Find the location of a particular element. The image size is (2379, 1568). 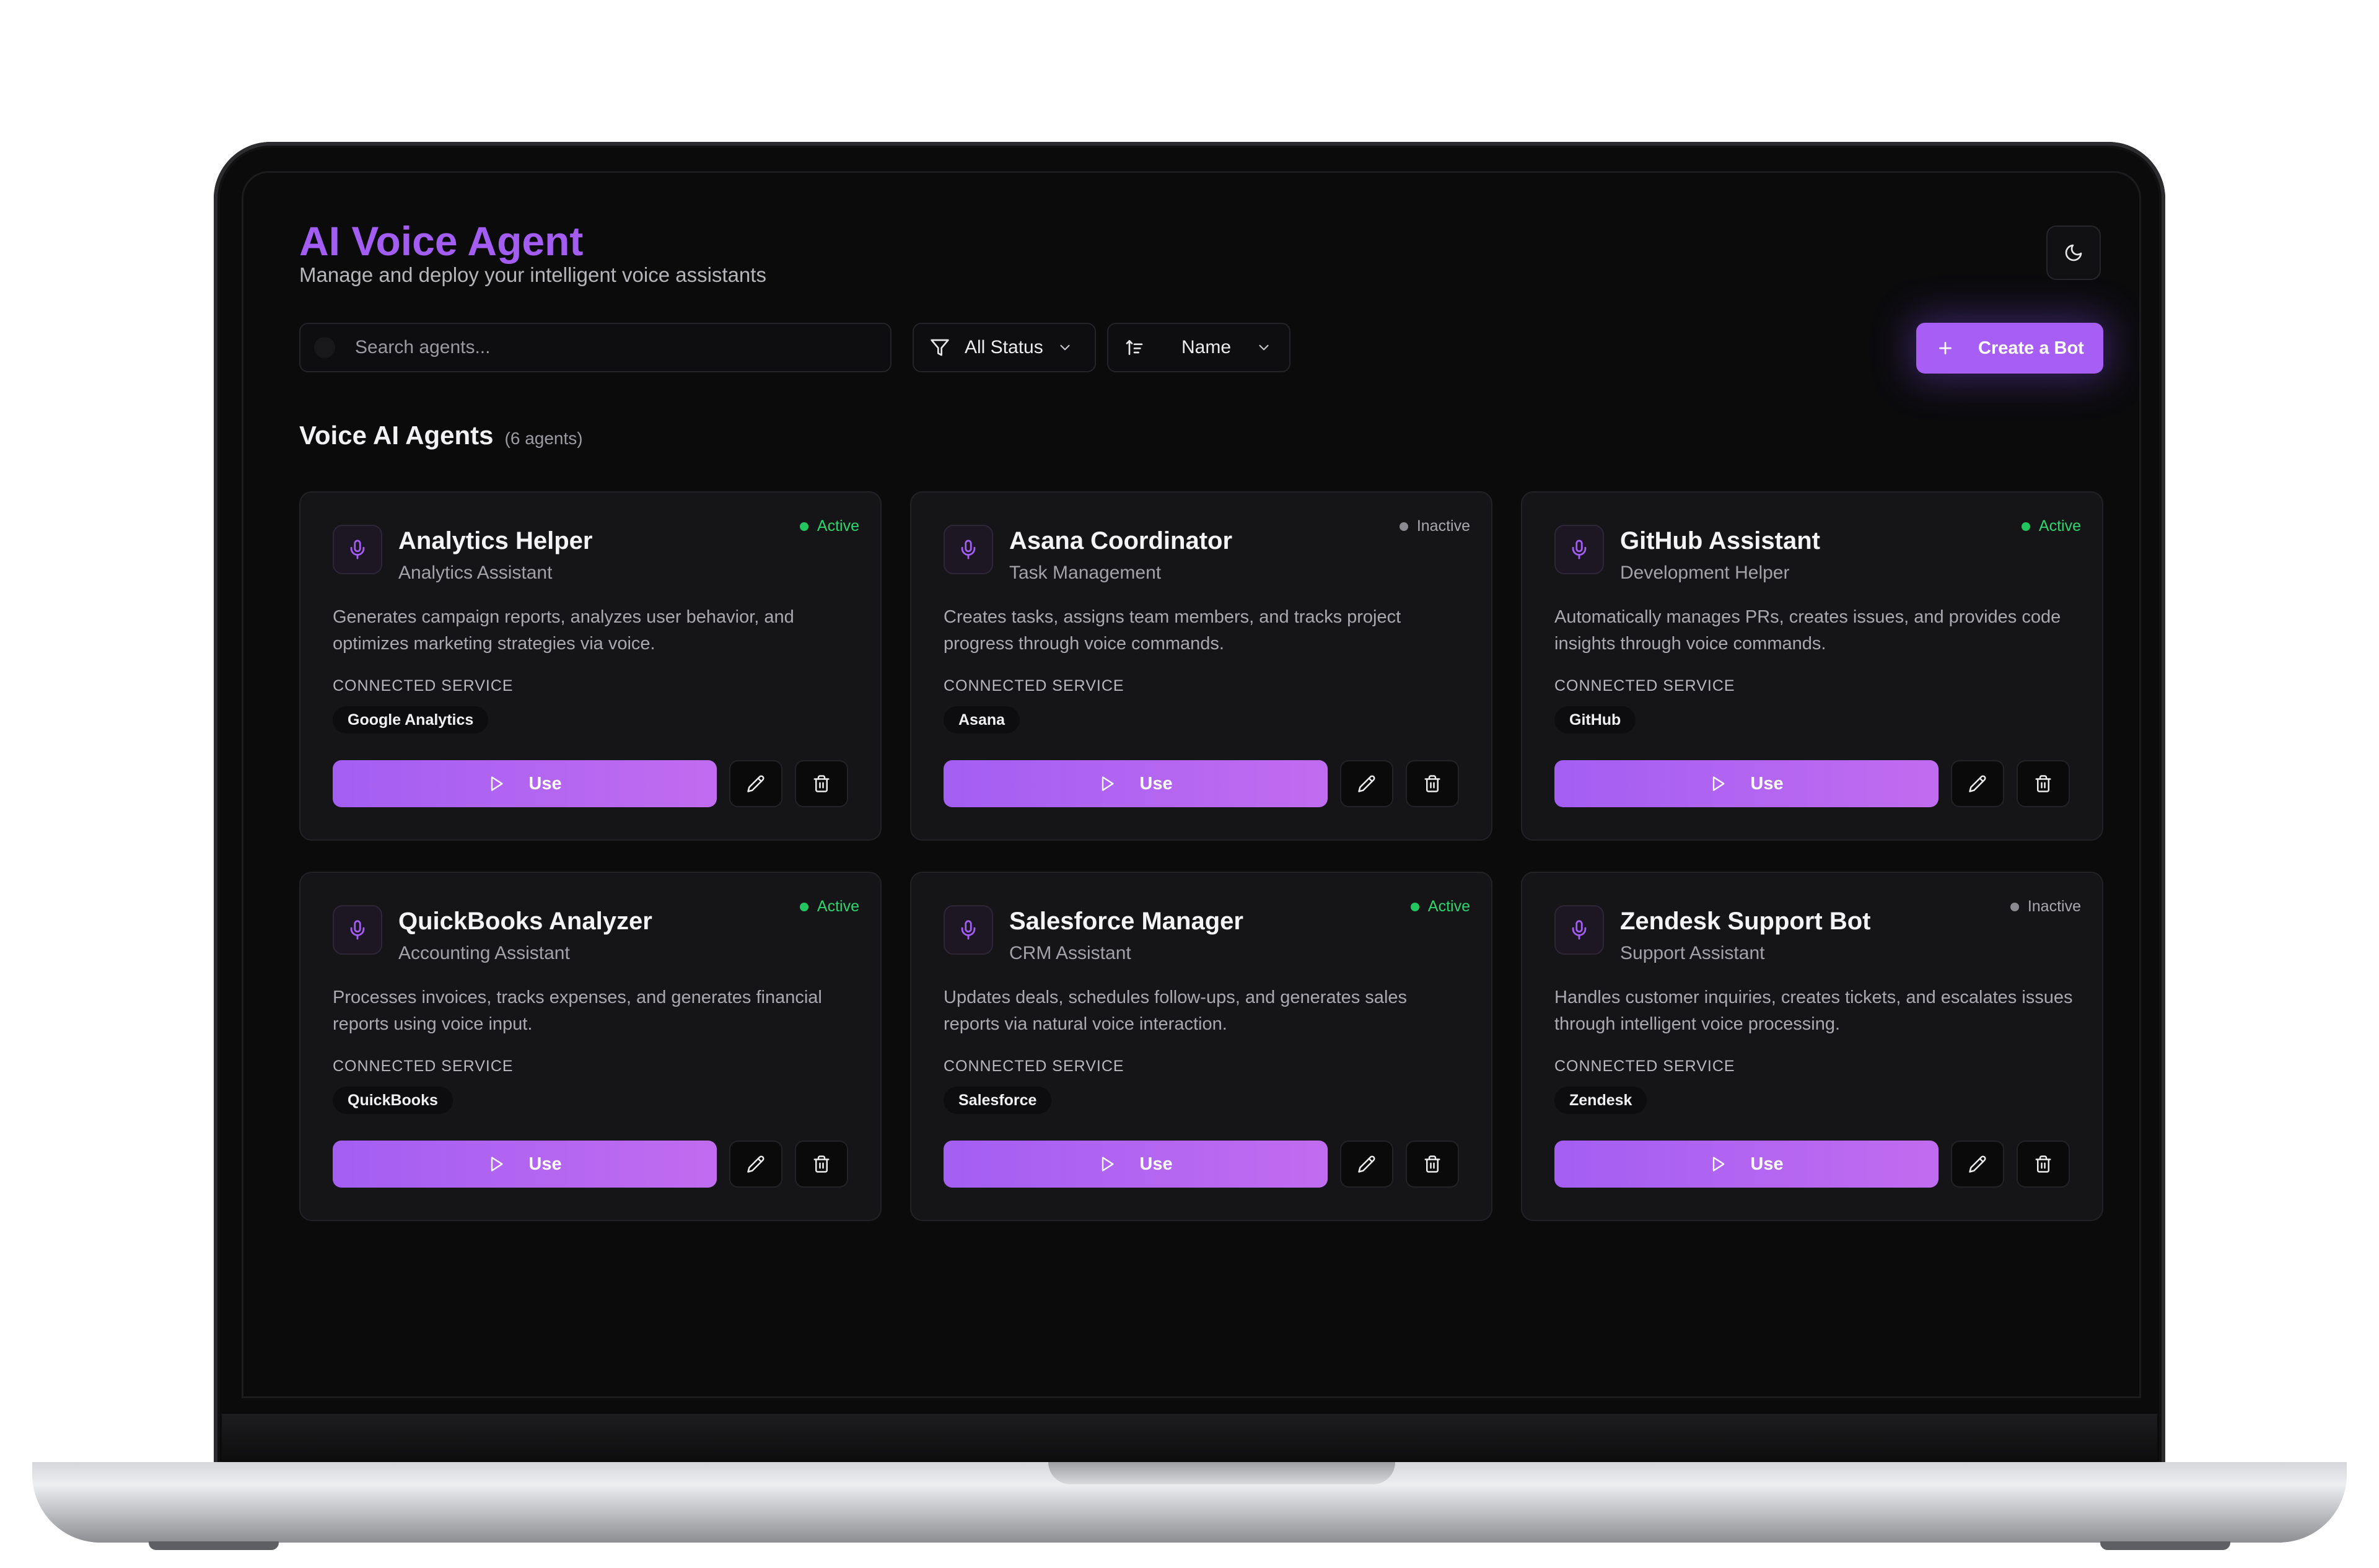

agent-name: QuickBooks Analyzer is located at coordinates (525, 921).